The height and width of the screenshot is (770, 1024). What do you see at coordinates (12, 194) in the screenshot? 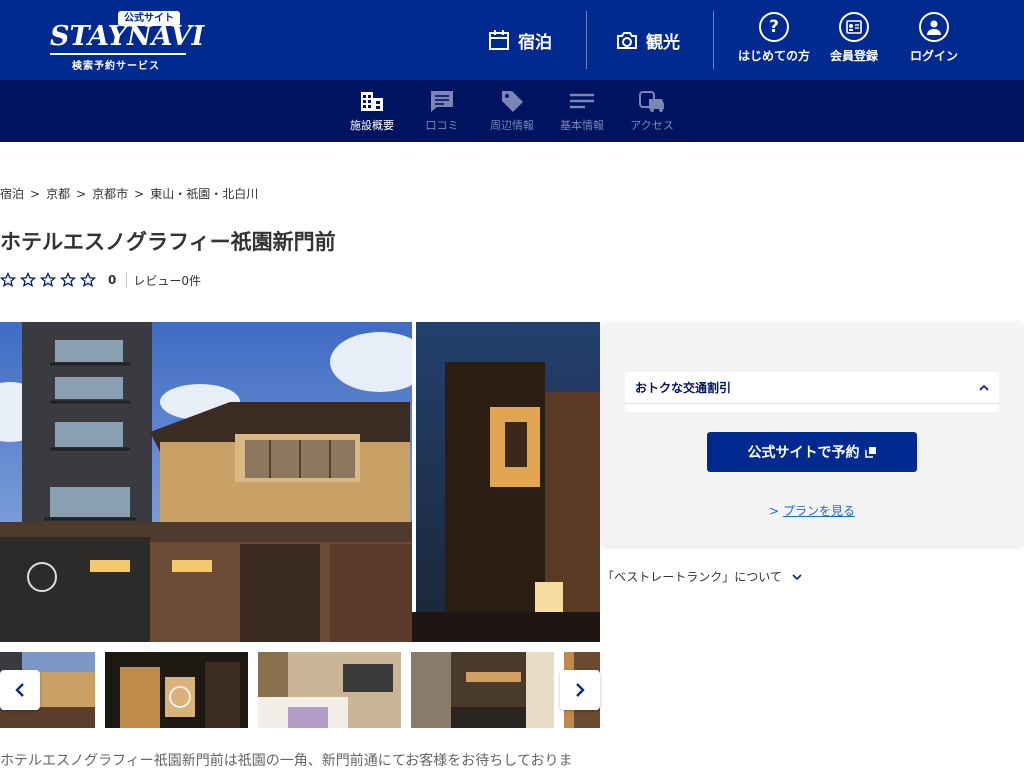
I see `breadcrumb-link: 宿泊` at bounding box center [12, 194].